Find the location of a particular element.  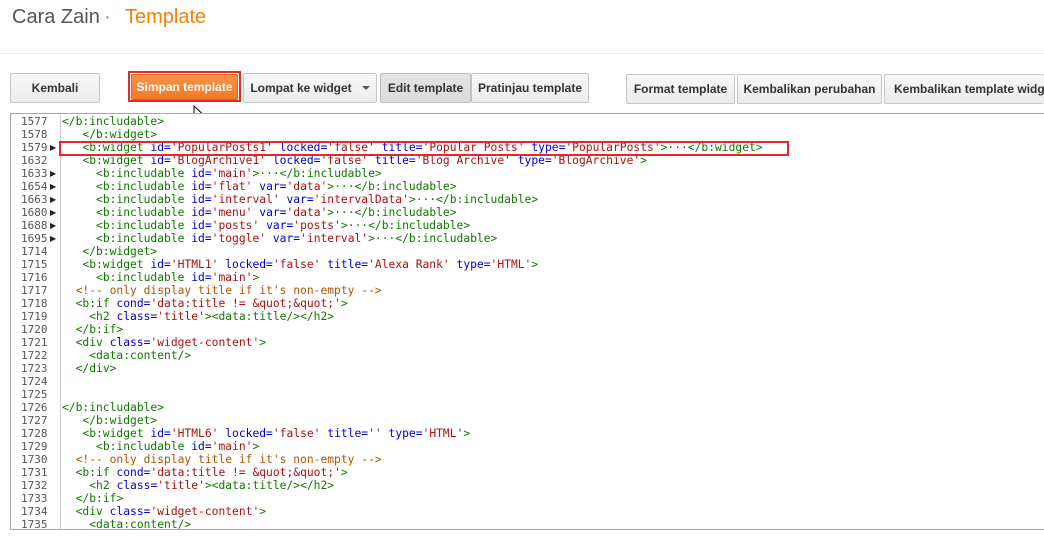

line-number: 1663 is located at coordinates (34, 199).